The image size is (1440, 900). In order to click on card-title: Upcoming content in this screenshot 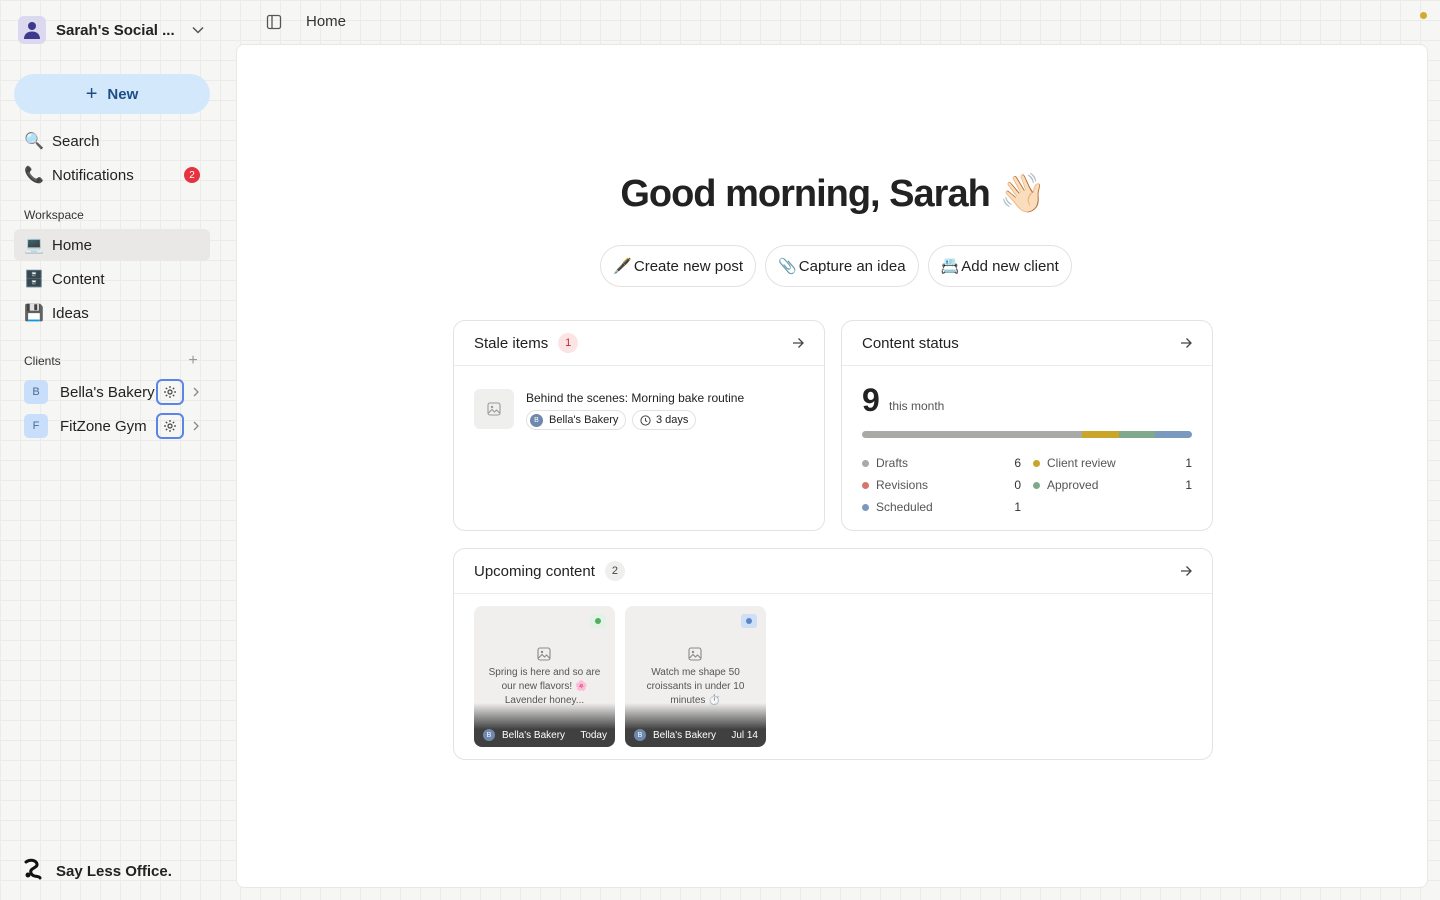, I will do `click(534, 571)`.